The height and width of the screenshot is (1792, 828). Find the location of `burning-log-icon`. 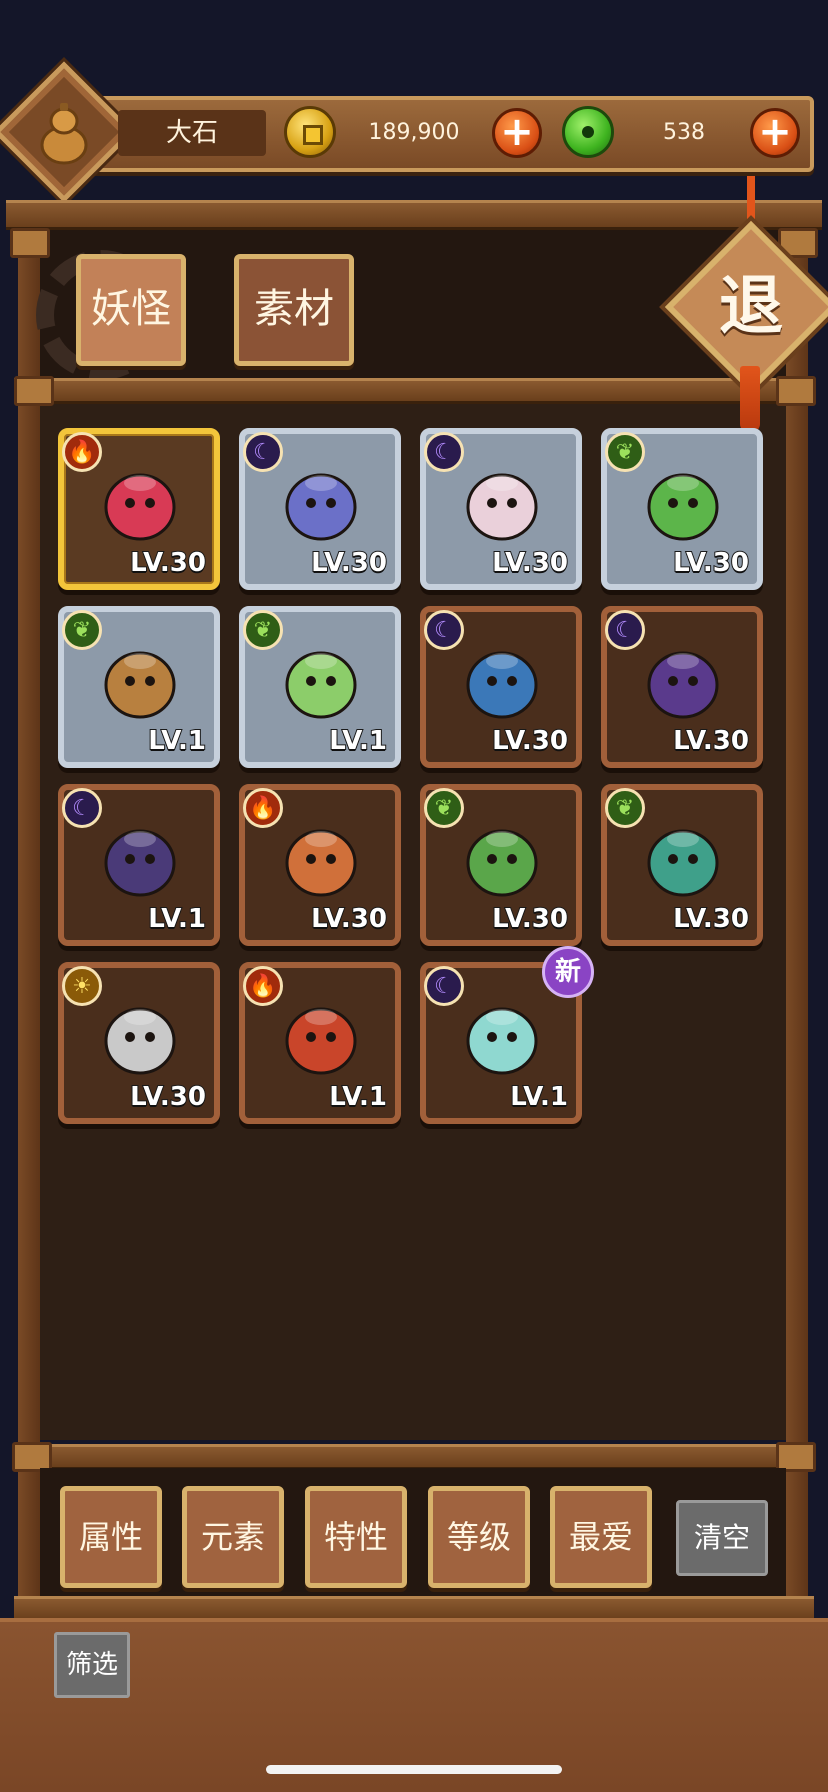

burning-log-icon is located at coordinates (321, 858).